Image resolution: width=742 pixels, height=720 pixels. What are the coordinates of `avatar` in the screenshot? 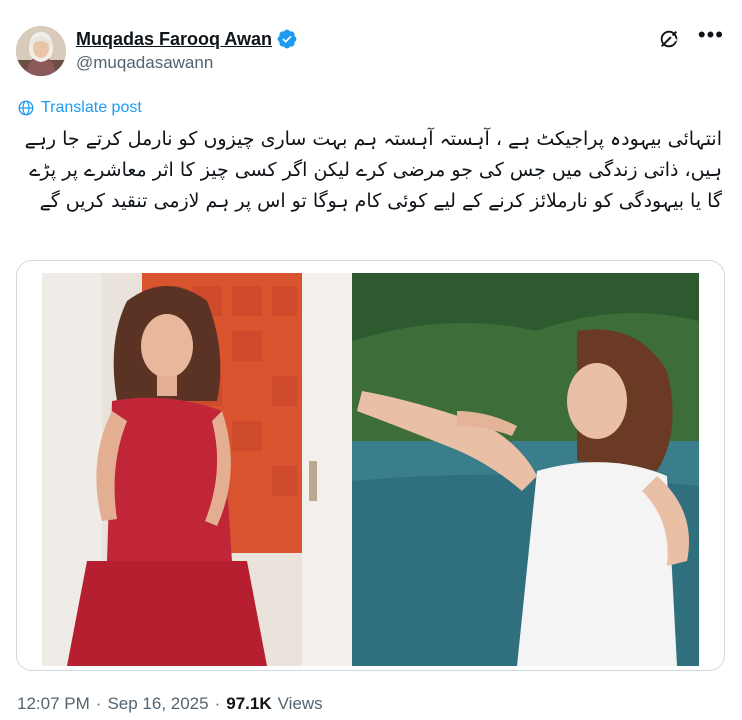 It's located at (41, 51).